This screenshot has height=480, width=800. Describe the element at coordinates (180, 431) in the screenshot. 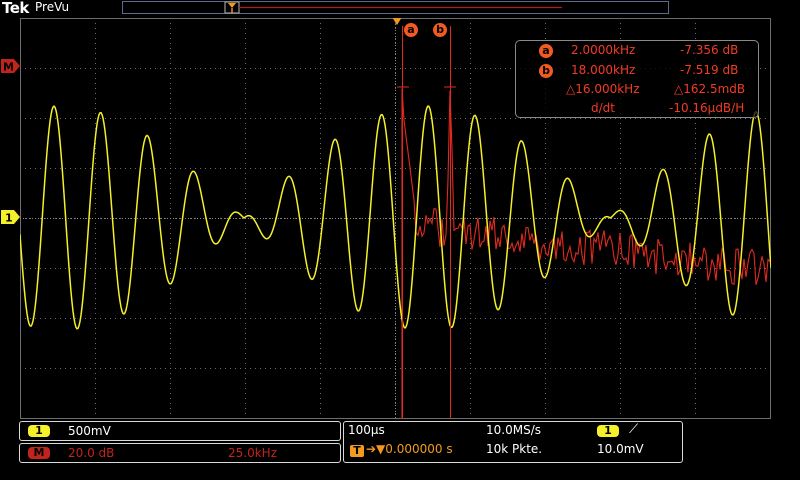

I see `ch1-scale-panel: 1 500mV` at that location.